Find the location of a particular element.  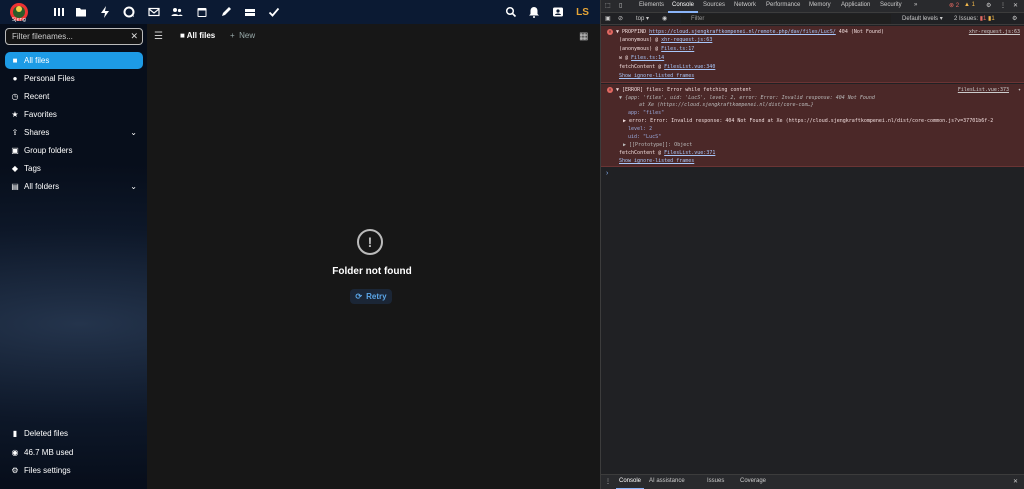

notes-icon is located at coordinates (226, 12).